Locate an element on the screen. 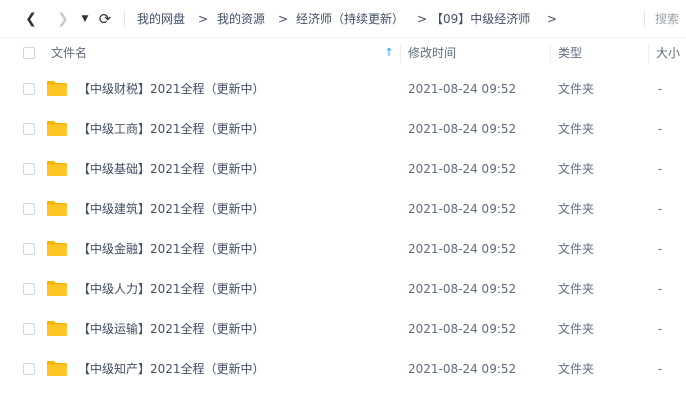  file-name: 【中级工商】2021全程（更新中） is located at coordinates (171, 129).